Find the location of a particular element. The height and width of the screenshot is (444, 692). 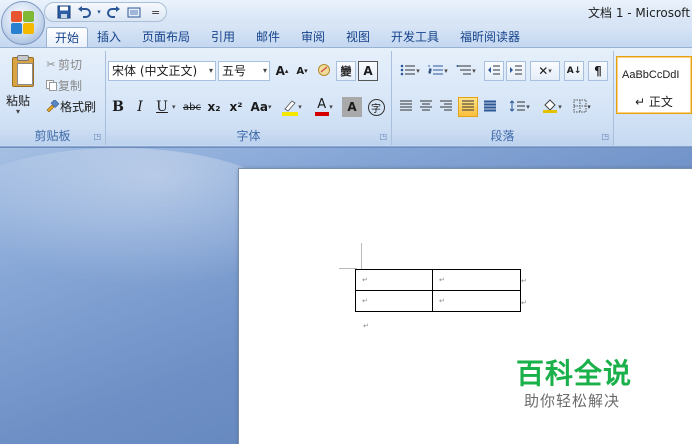

align-center-button is located at coordinates (426, 107).